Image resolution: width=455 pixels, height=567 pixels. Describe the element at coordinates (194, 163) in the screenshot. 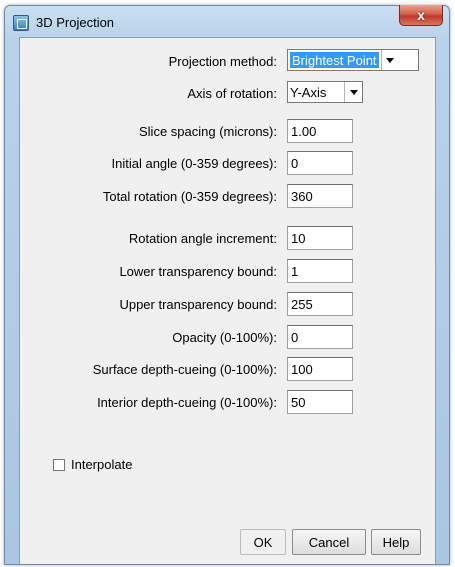

I see `initial-angle-label: Initial angle (0-359 degrees):` at that location.